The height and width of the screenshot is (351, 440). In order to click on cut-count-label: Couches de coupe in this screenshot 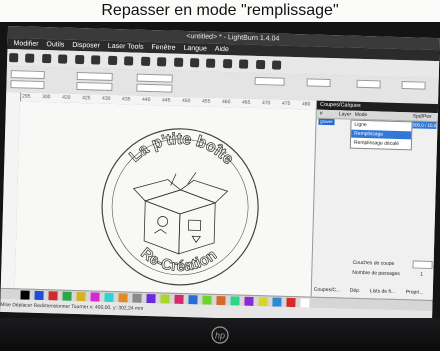, I will do `click(373, 263)`.